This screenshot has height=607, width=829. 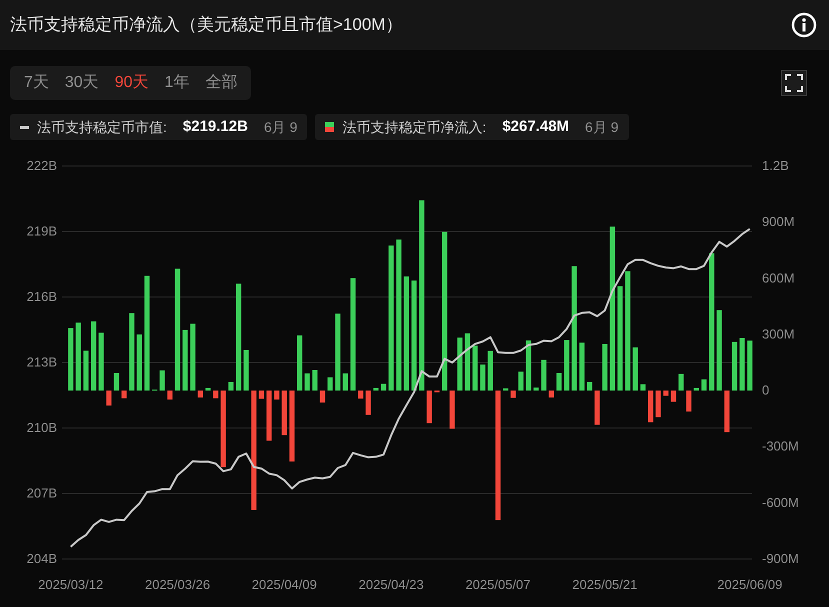 What do you see at coordinates (284, 584) in the screenshot?
I see `x-axis-label: 2025/04/09` at bounding box center [284, 584].